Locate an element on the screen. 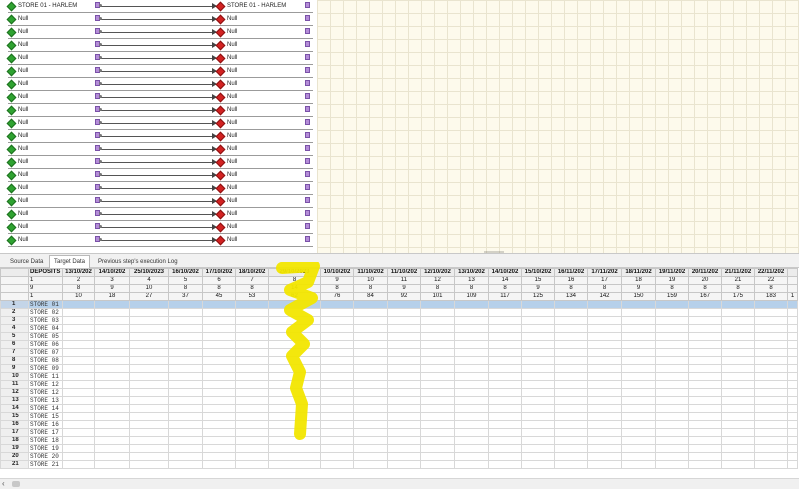  table-row: 19 STORE 19 is located at coordinates (399, 448).